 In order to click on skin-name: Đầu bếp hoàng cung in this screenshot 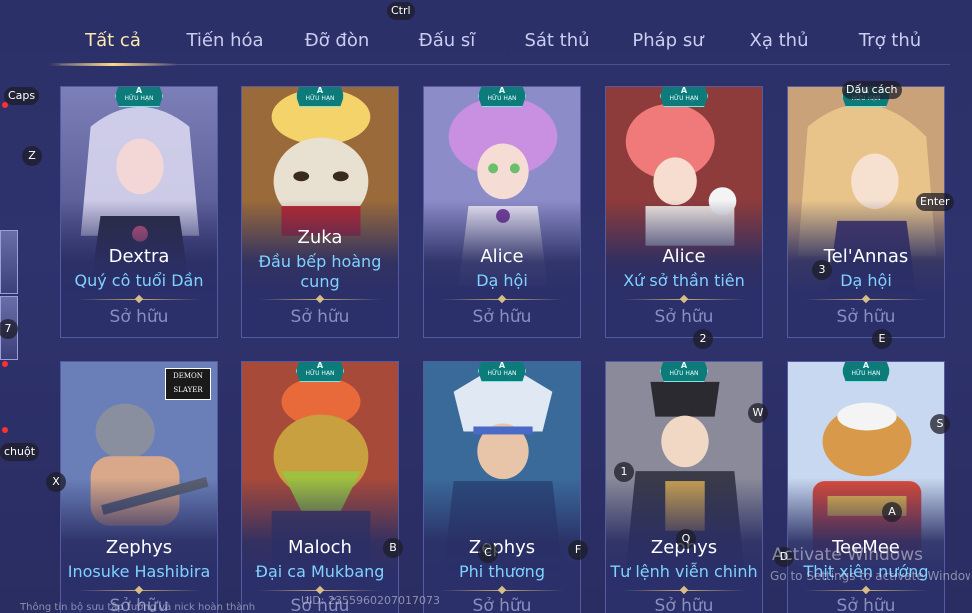, I will do `click(320, 271)`.